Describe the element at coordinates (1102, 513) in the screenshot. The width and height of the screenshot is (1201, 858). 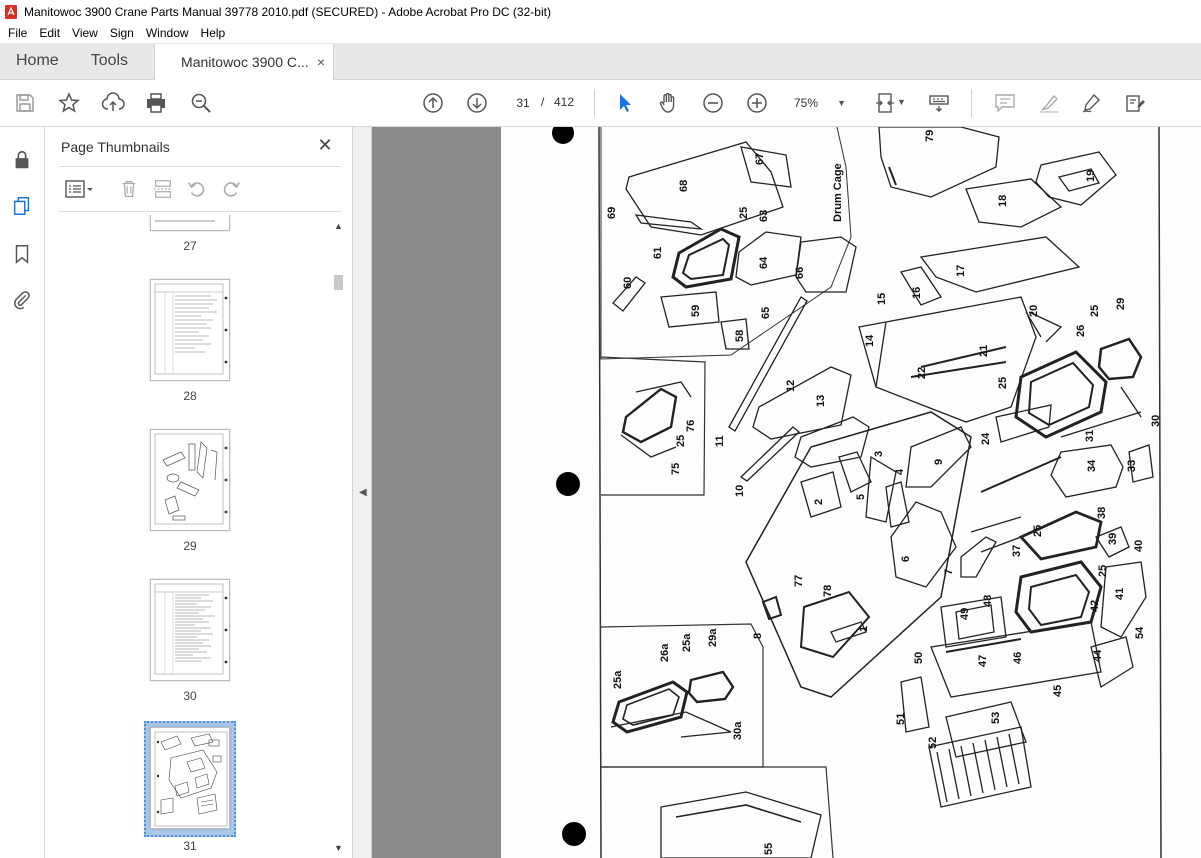
I see `part-callout-38: 38` at that location.